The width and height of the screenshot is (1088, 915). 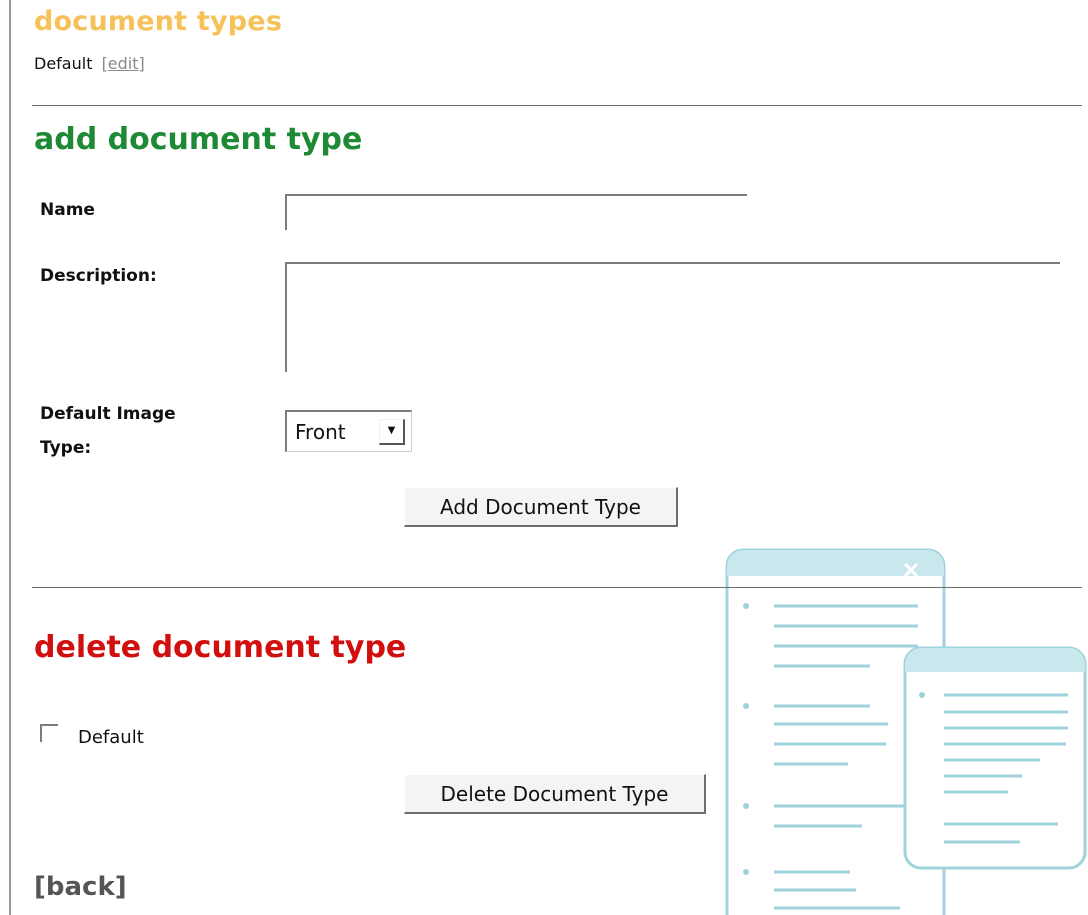 What do you see at coordinates (66, 448) in the screenshot?
I see `default-image-type-label-line2: Type:` at bounding box center [66, 448].